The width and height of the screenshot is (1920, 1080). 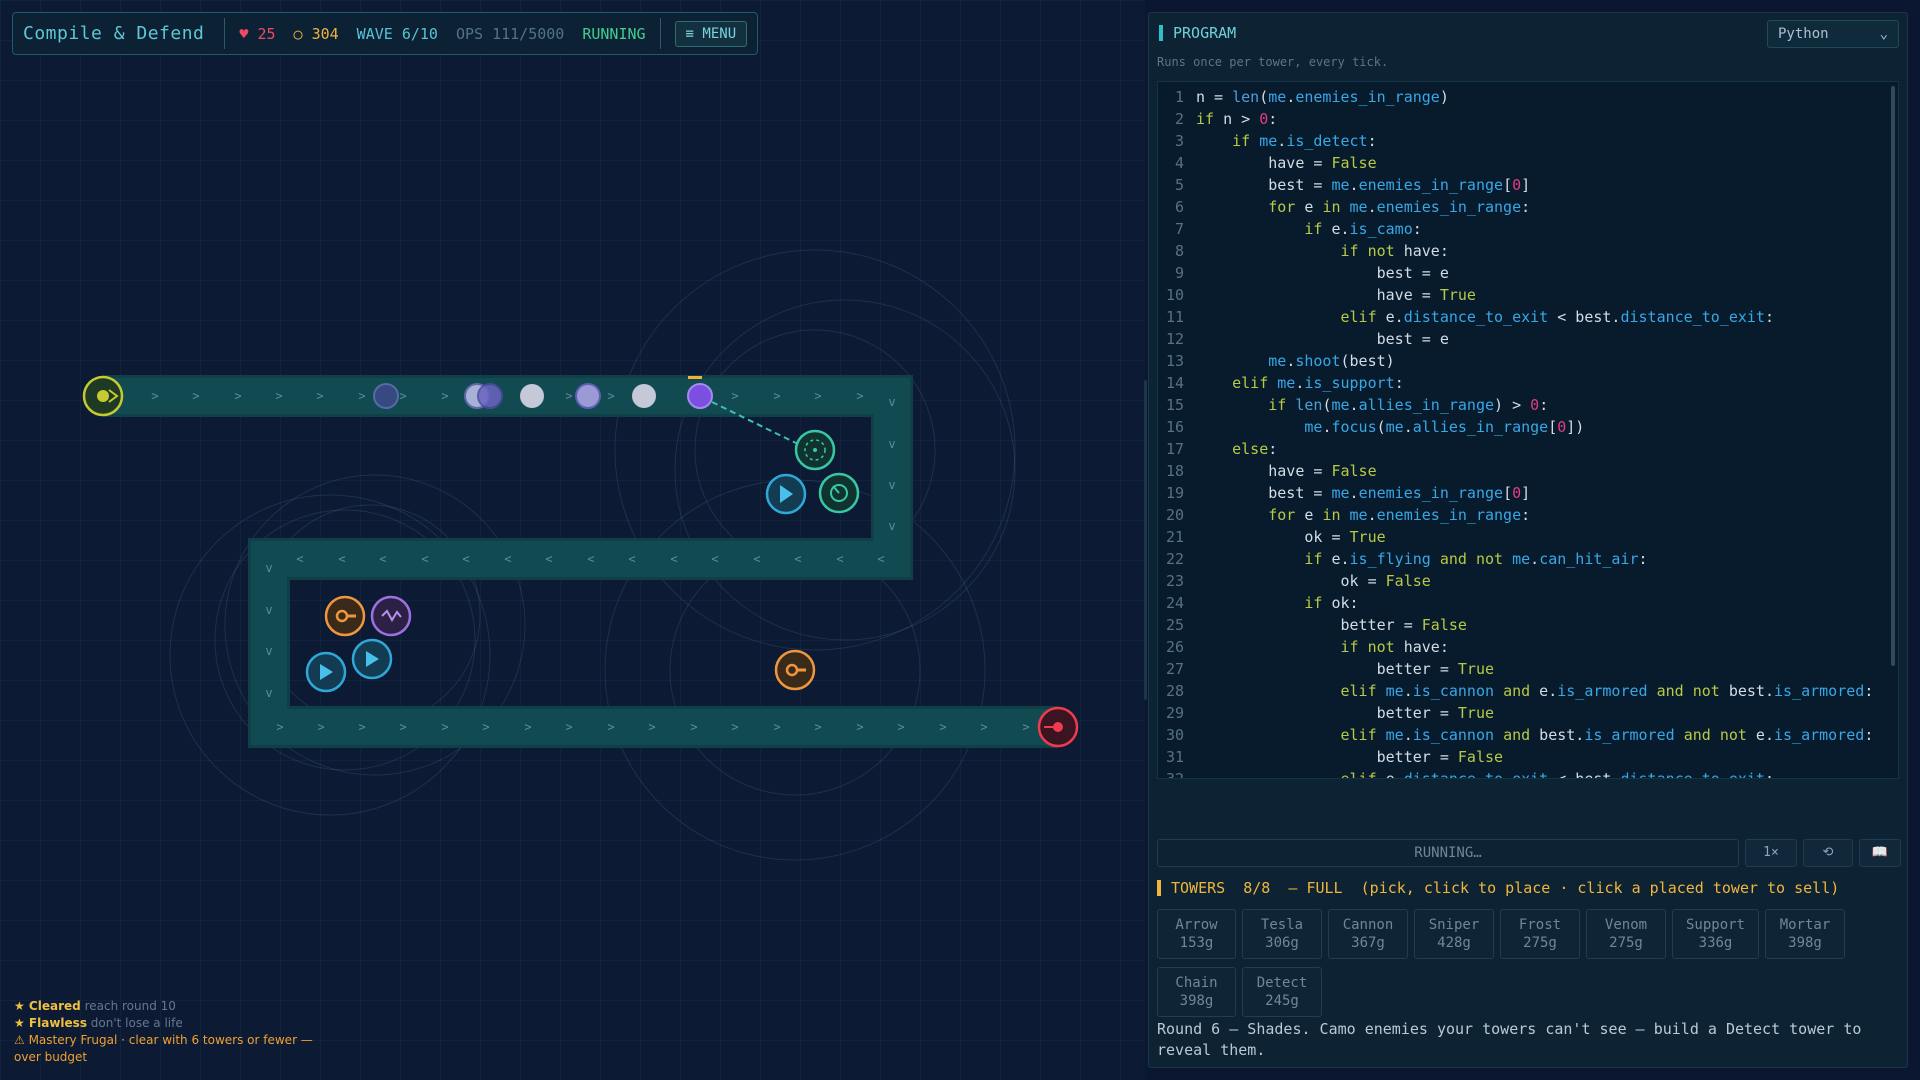 What do you see at coordinates (711, 33) in the screenshot?
I see `menu-button: ≡ MENU` at bounding box center [711, 33].